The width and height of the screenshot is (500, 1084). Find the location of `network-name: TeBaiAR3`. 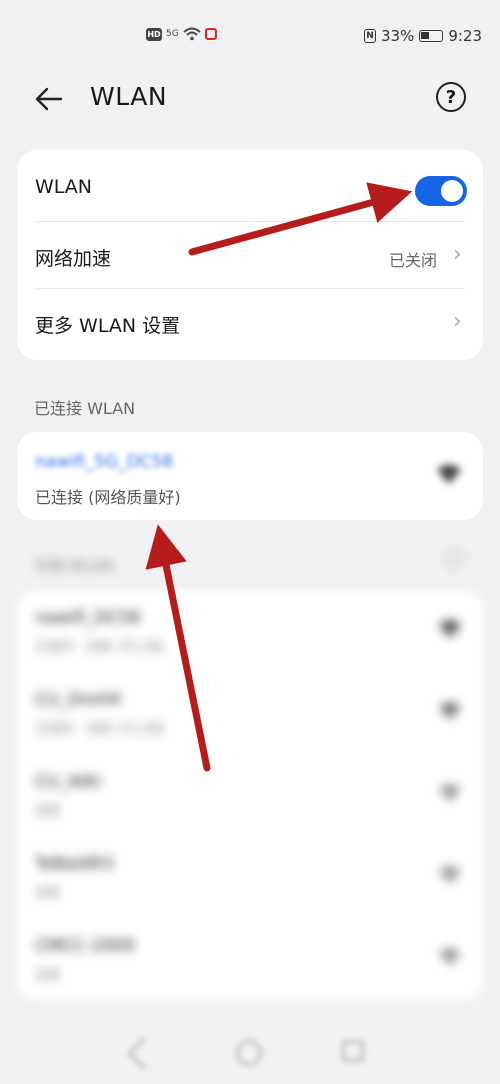

network-name: TeBaiAR3 is located at coordinates (75, 864).